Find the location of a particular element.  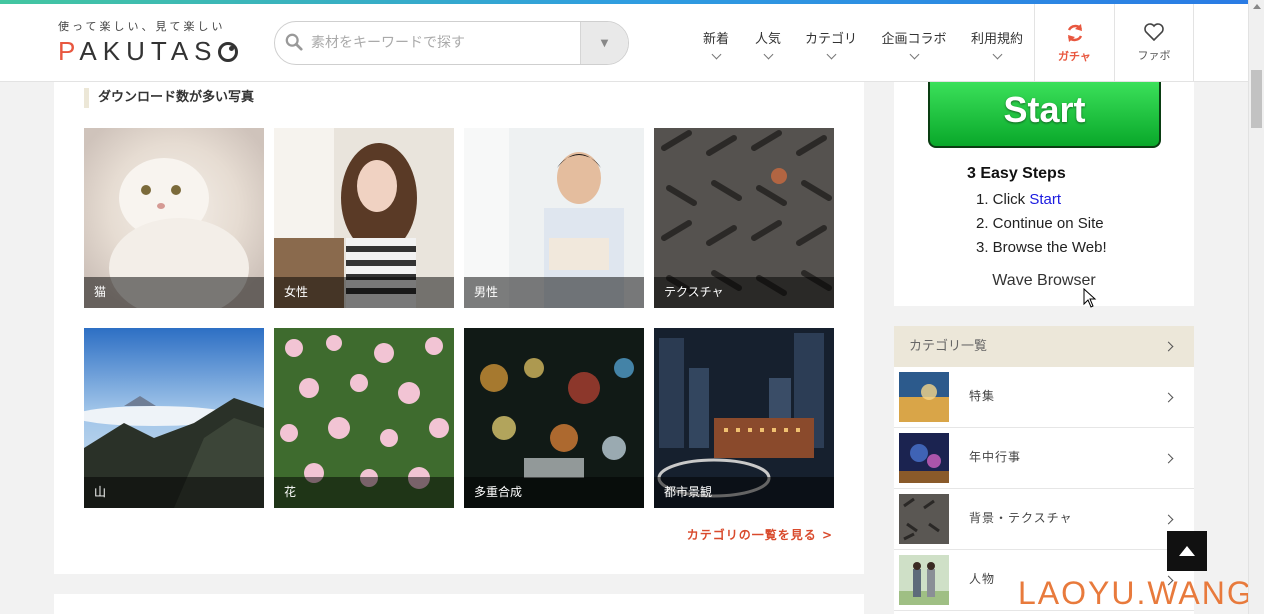

search-icon is located at coordinates (294, 42).